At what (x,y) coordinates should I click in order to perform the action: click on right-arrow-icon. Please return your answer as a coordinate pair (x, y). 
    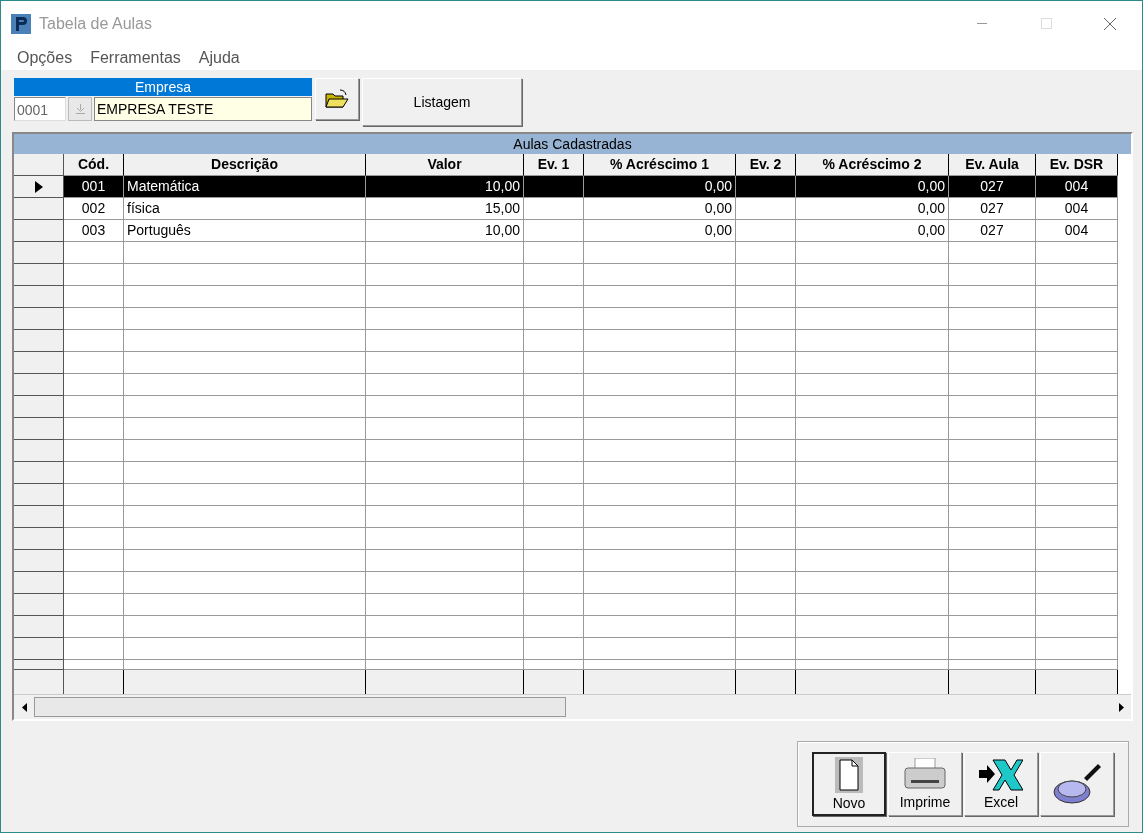
    Looking at the image, I should click on (1121, 707).